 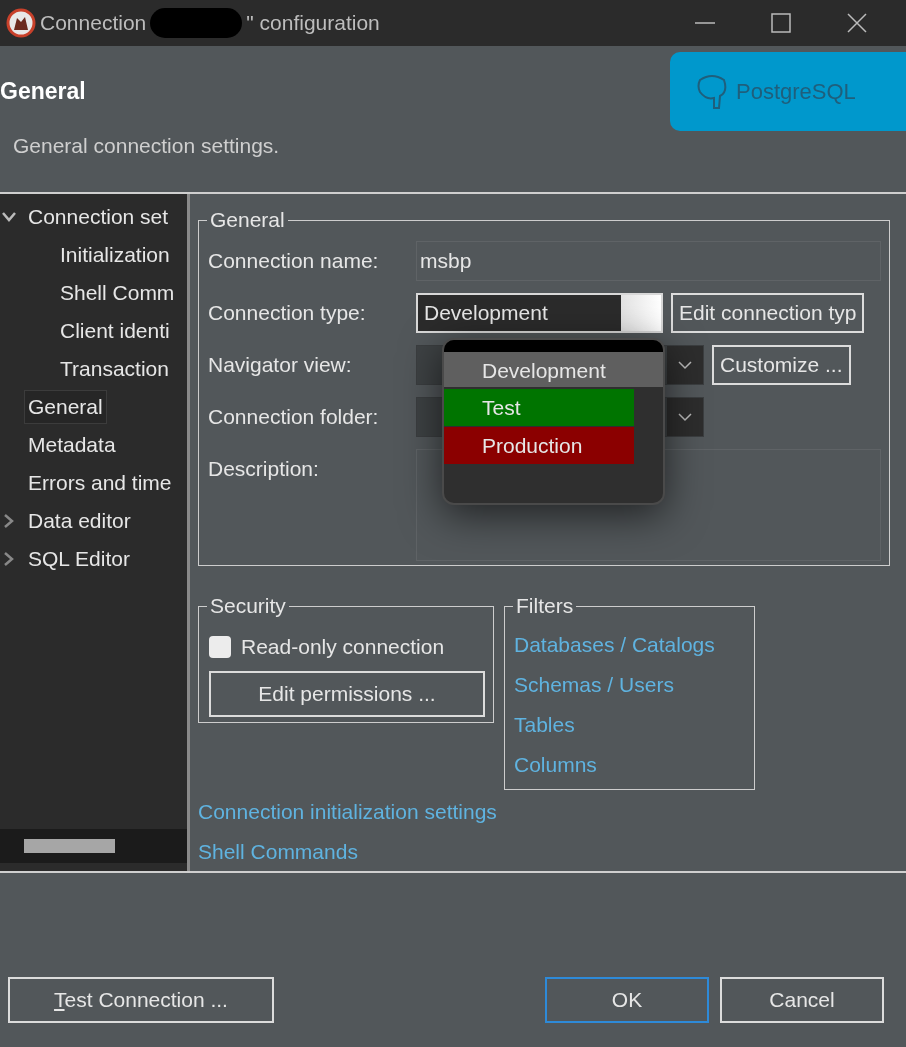 What do you see at coordinates (539, 445) in the screenshot?
I see `dropdown-option: Production` at bounding box center [539, 445].